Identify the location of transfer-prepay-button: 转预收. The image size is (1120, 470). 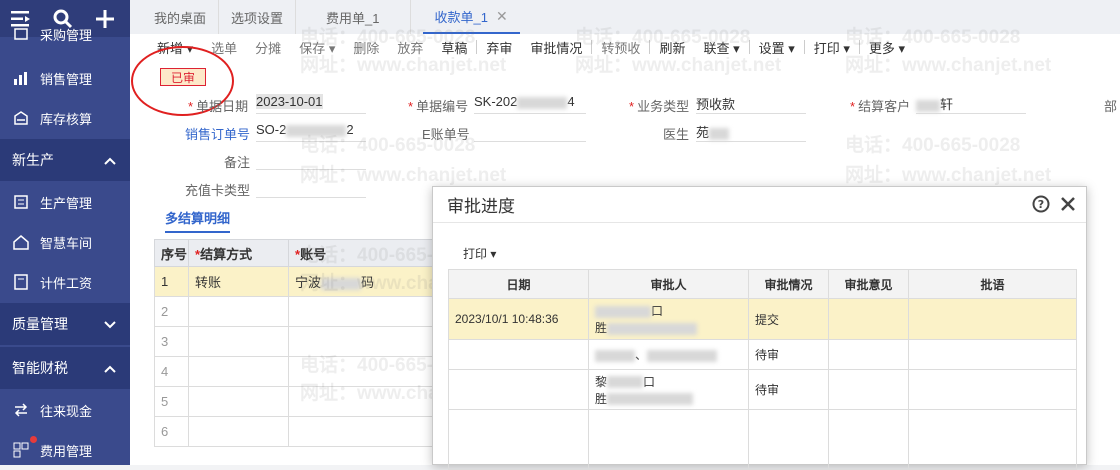
(620, 47).